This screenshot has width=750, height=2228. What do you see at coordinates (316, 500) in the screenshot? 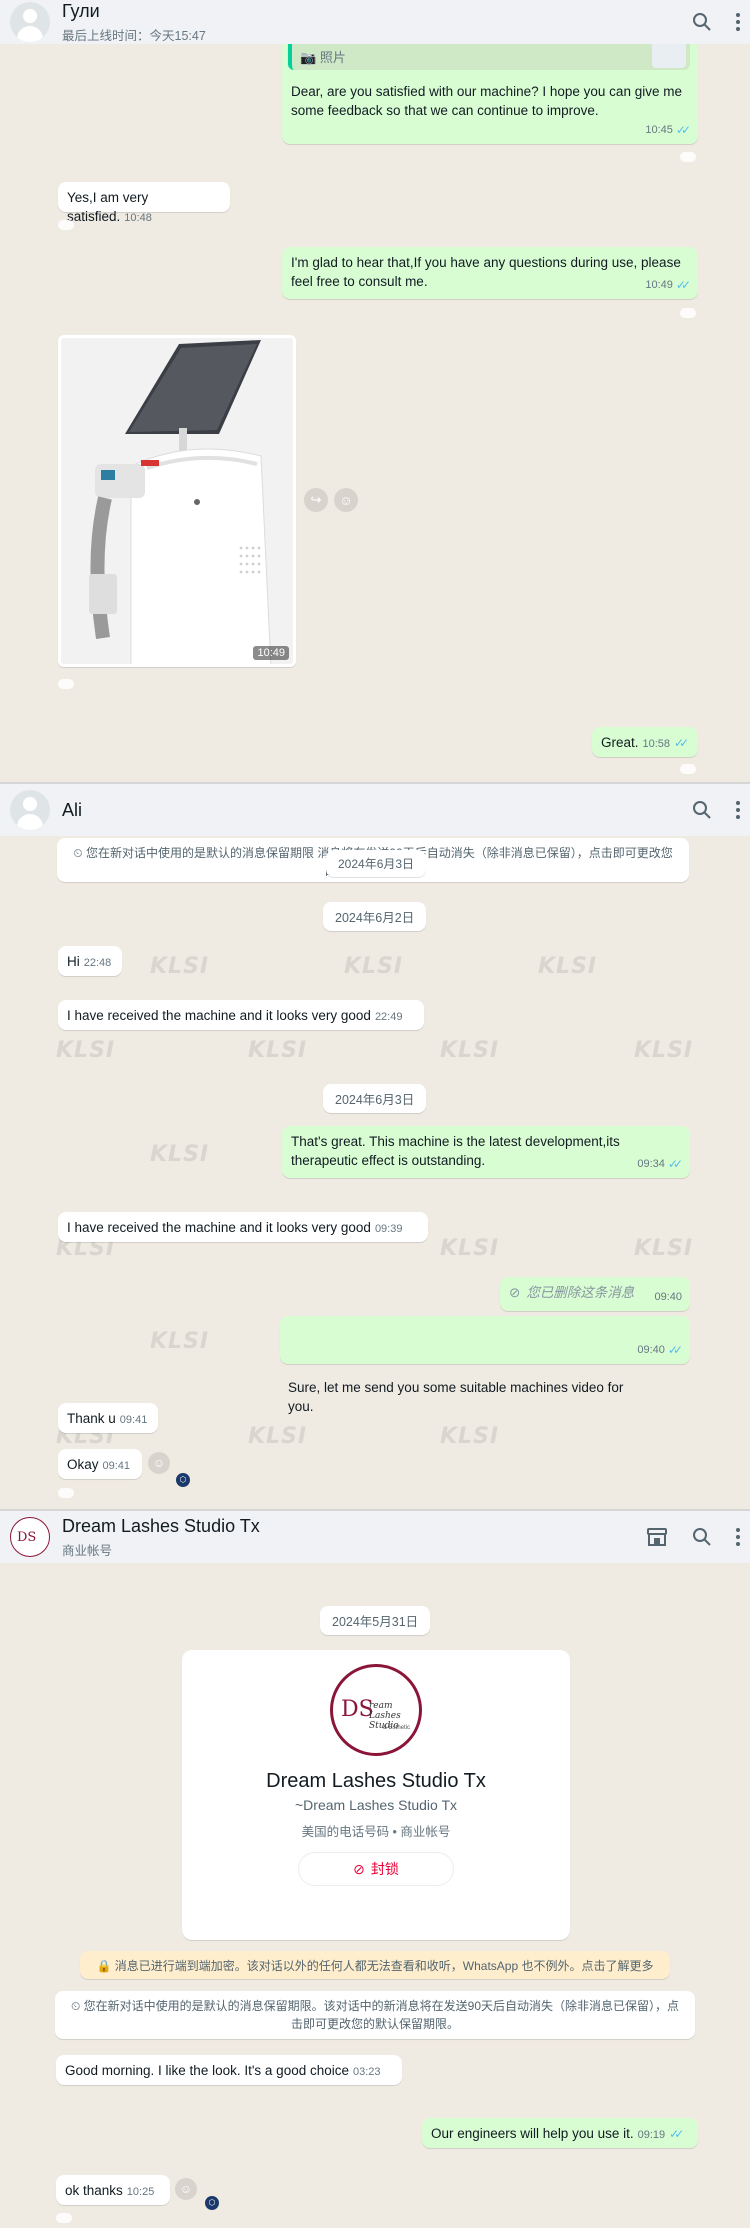
I see `forward-icon: ↪` at bounding box center [316, 500].